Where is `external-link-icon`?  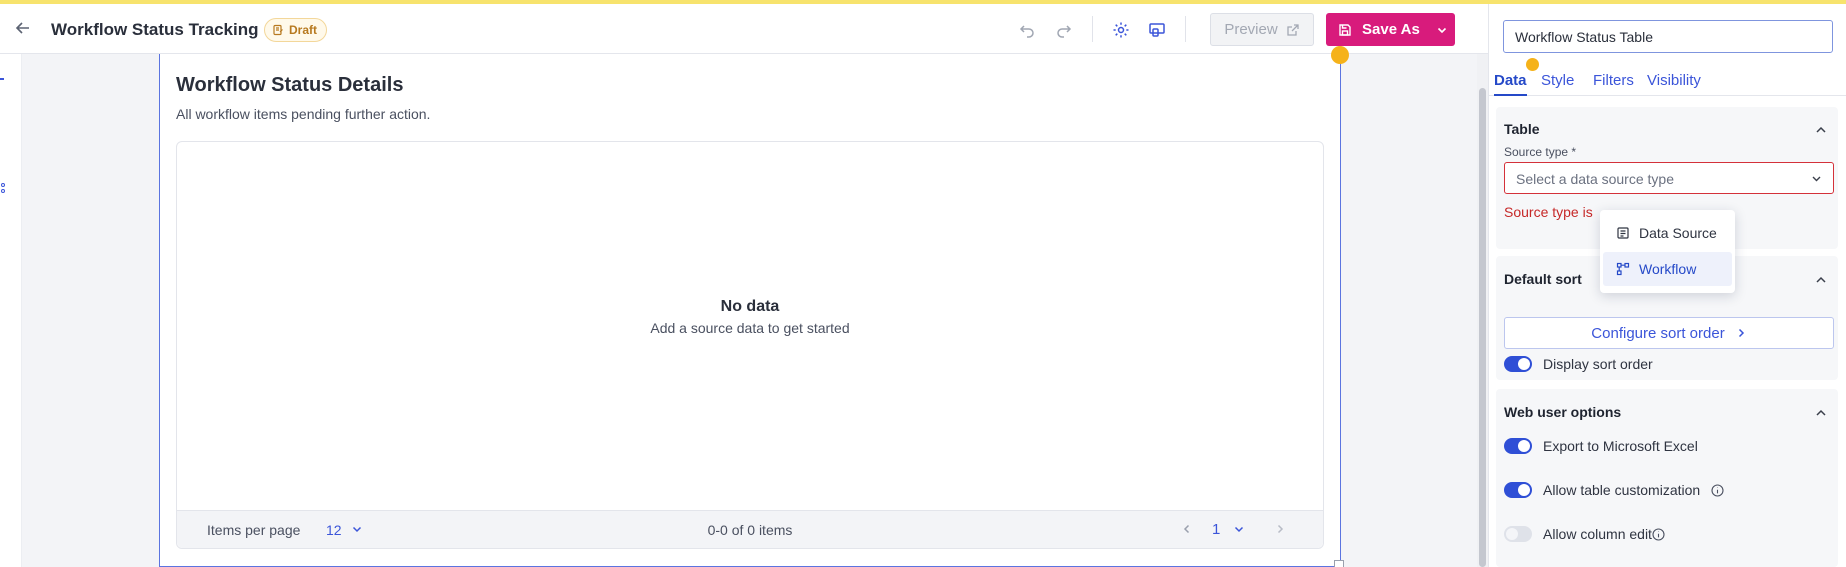 external-link-icon is located at coordinates (1293, 29).